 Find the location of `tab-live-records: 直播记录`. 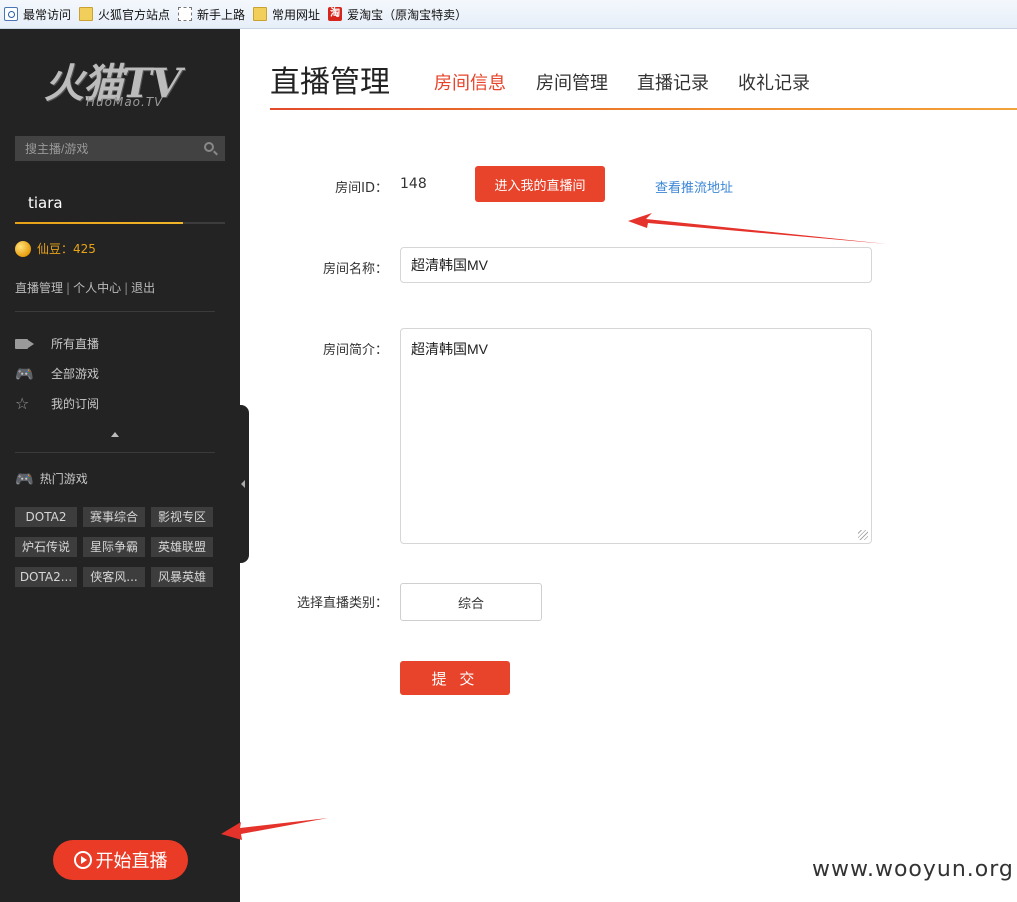

tab-live-records: 直播记录 is located at coordinates (673, 82).